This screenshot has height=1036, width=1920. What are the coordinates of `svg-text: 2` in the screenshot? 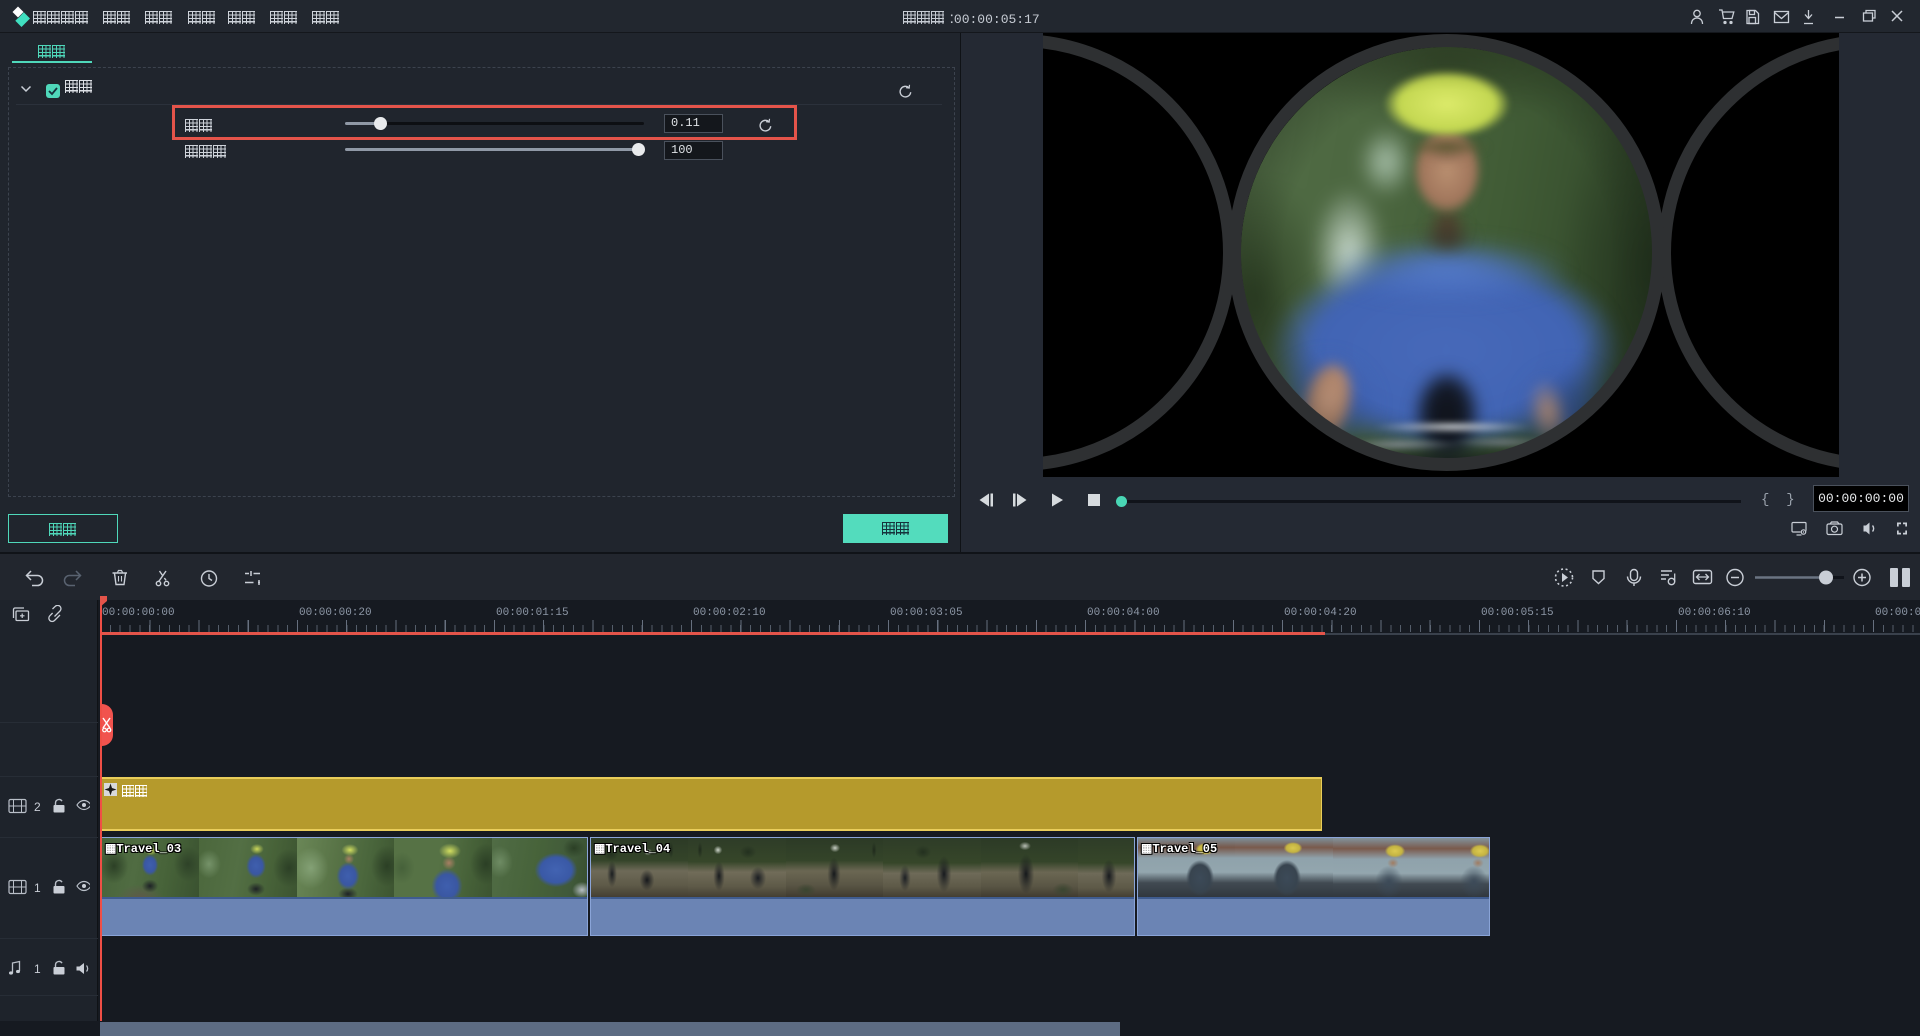 It's located at (37, 807).